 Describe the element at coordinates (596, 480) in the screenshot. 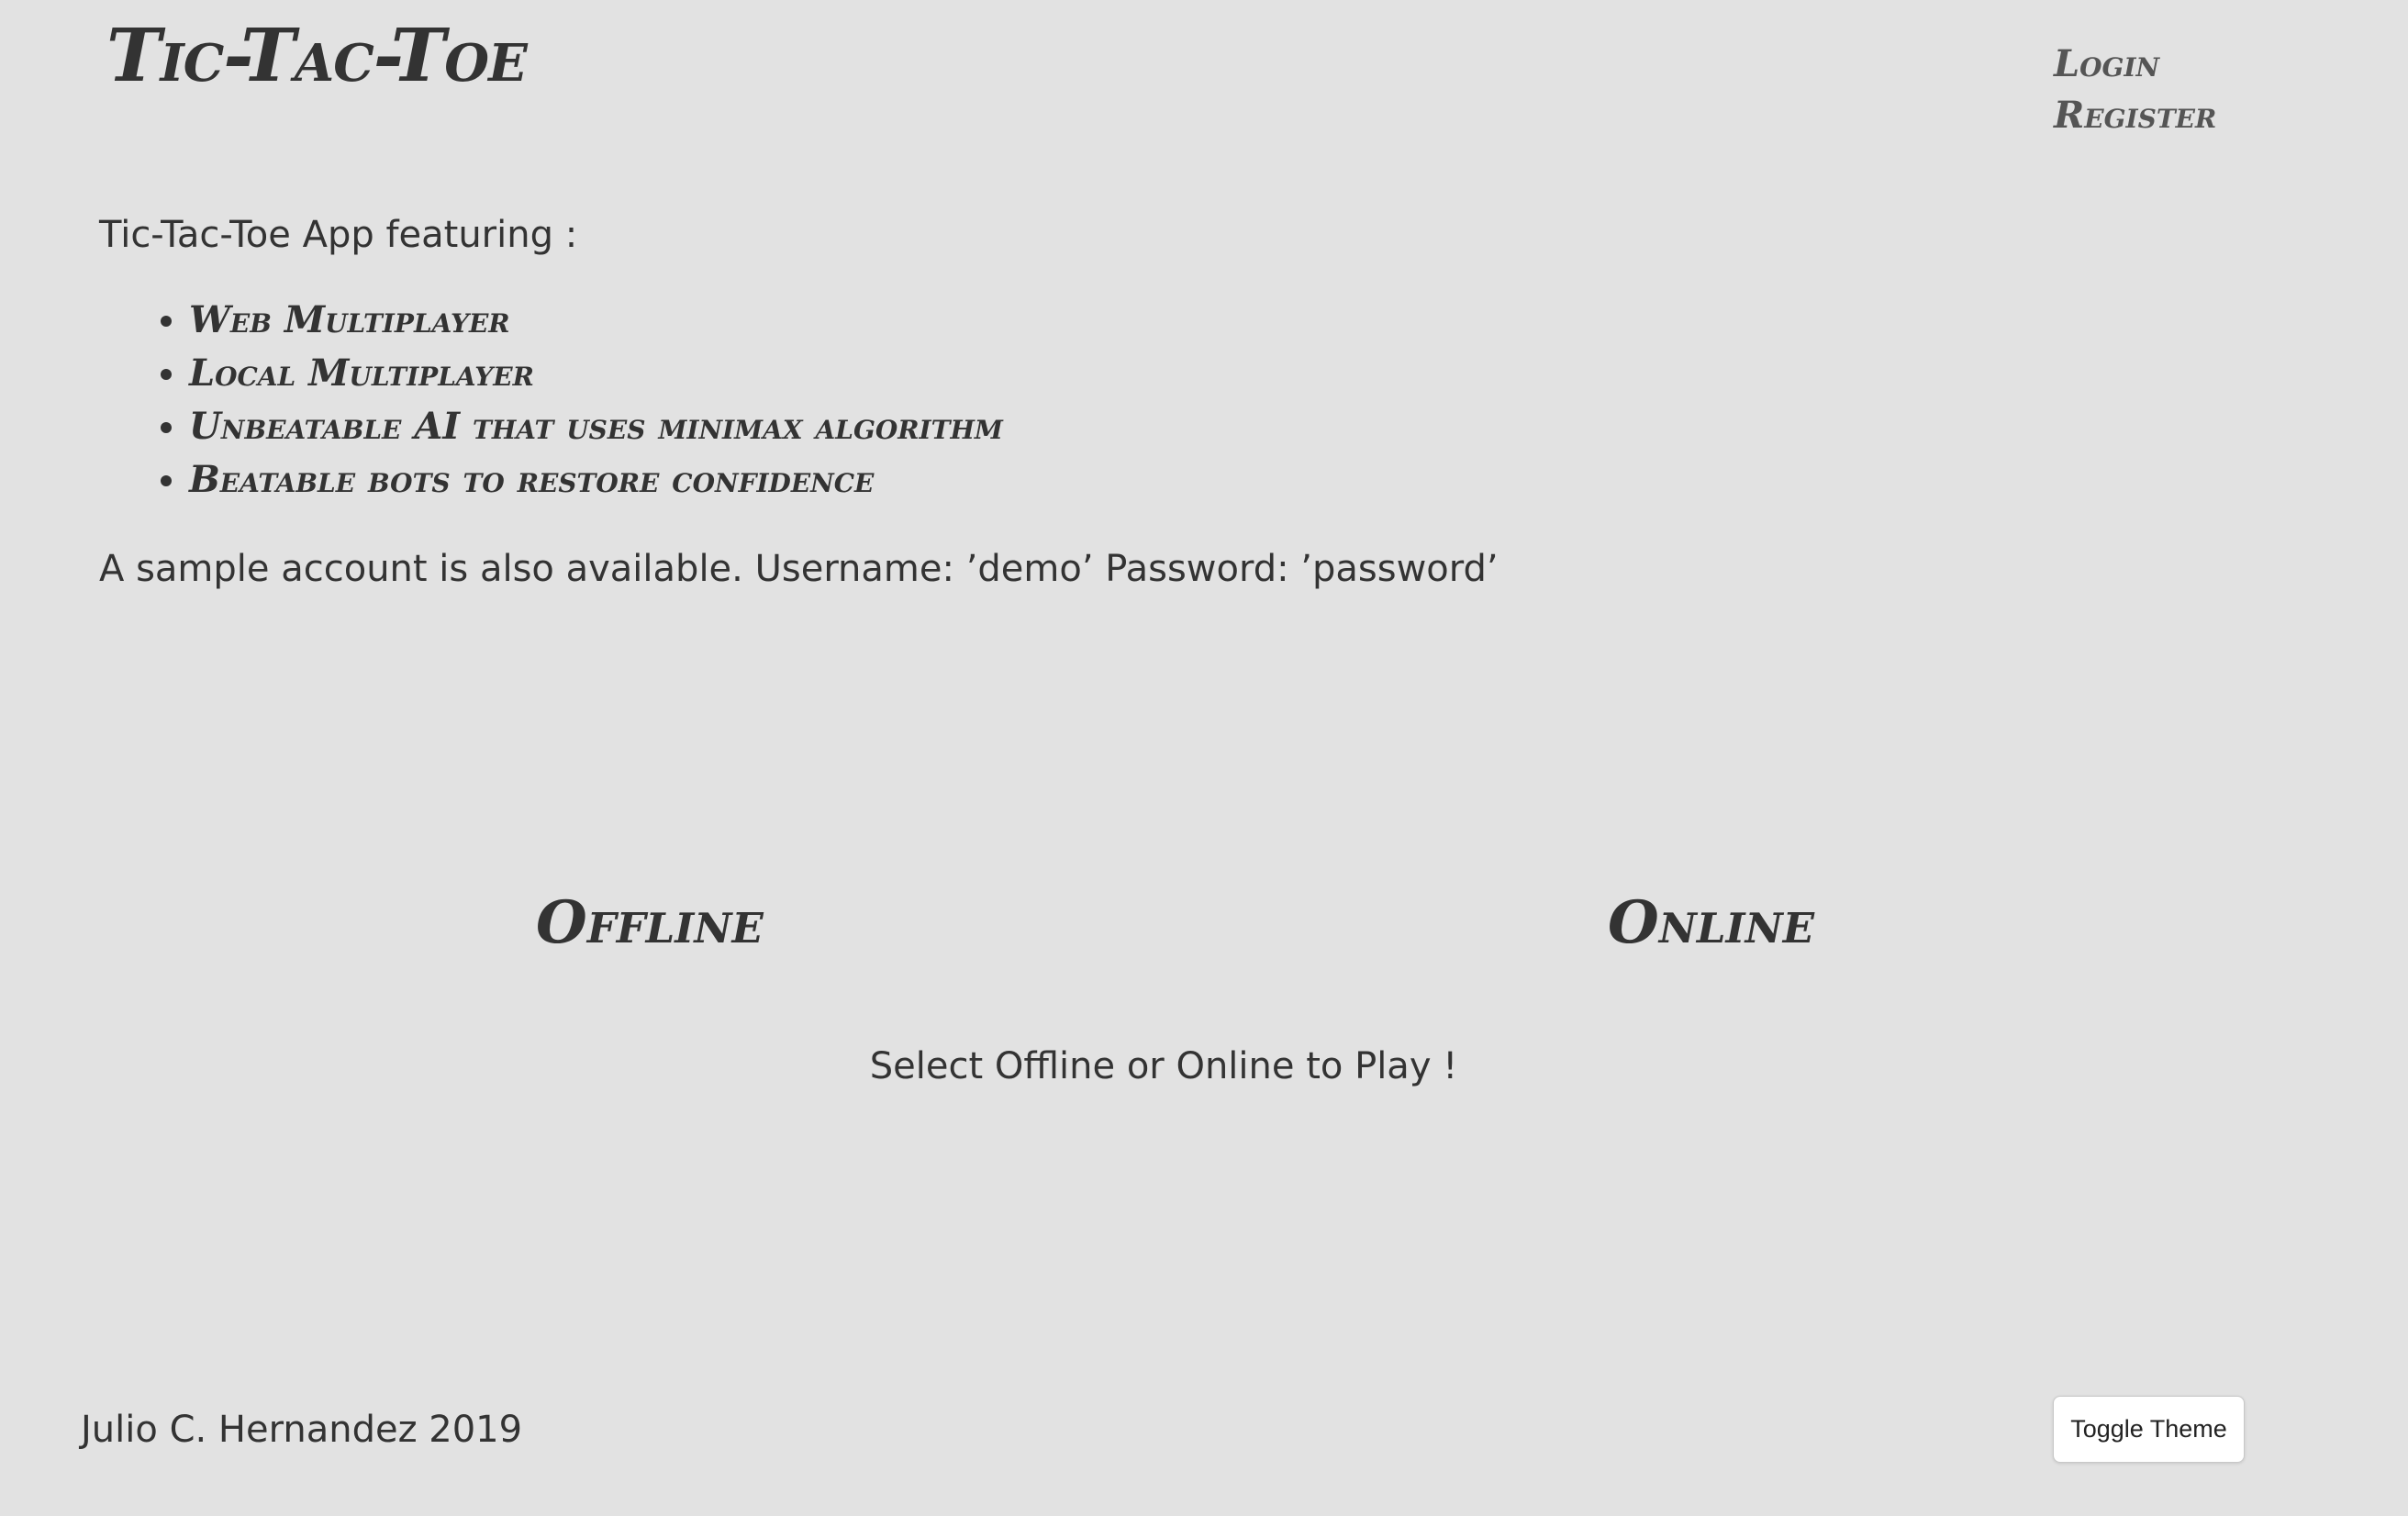

I see `feature-item: Beatable bots to restore confidence` at that location.